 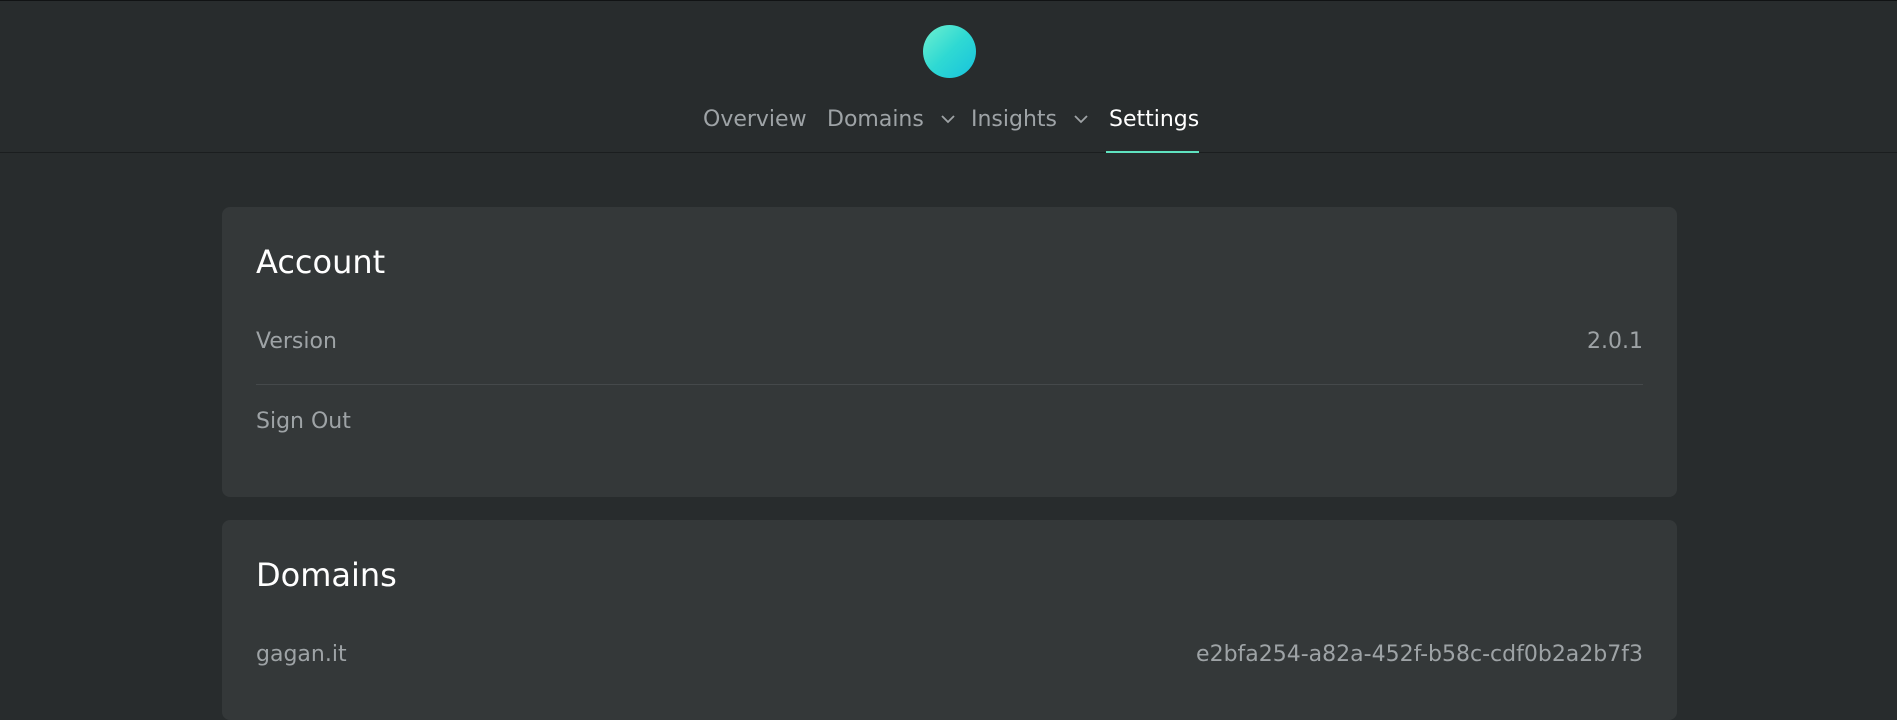 What do you see at coordinates (1615, 341) in the screenshot?
I see `version-value: 2.0.1` at bounding box center [1615, 341].